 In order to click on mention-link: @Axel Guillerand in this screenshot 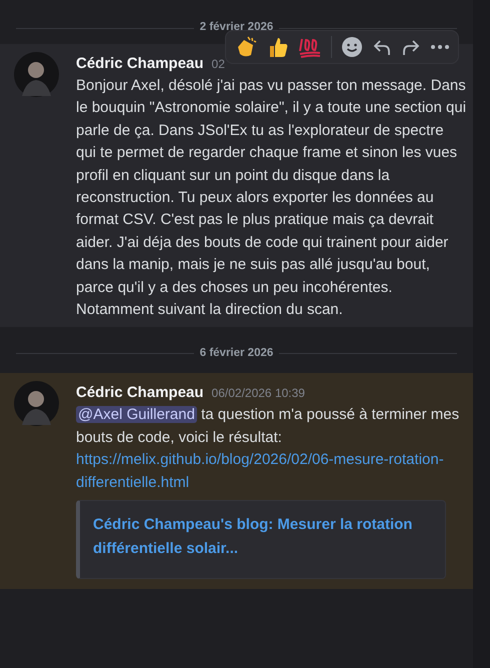, I will do `click(136, 415)`.